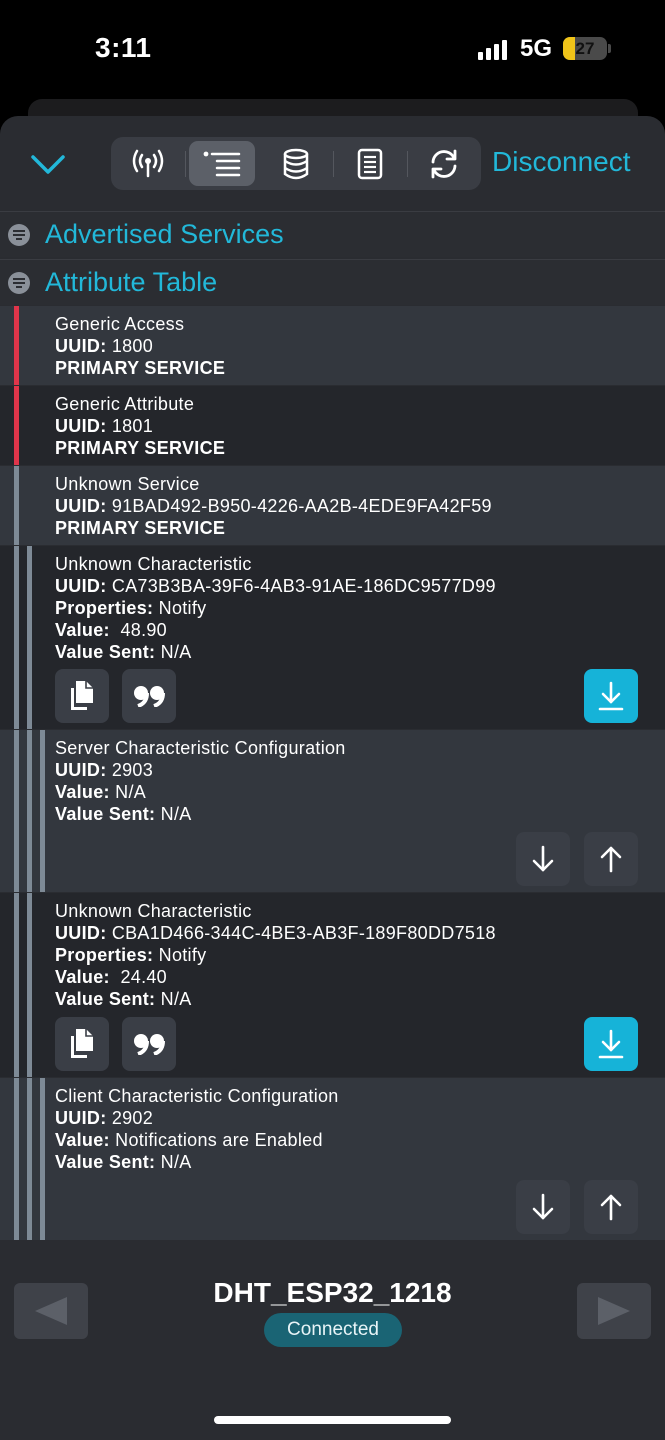 The width and height of the screenshot is (665, 1440). I want to click on tab-log, so click(370, 163).